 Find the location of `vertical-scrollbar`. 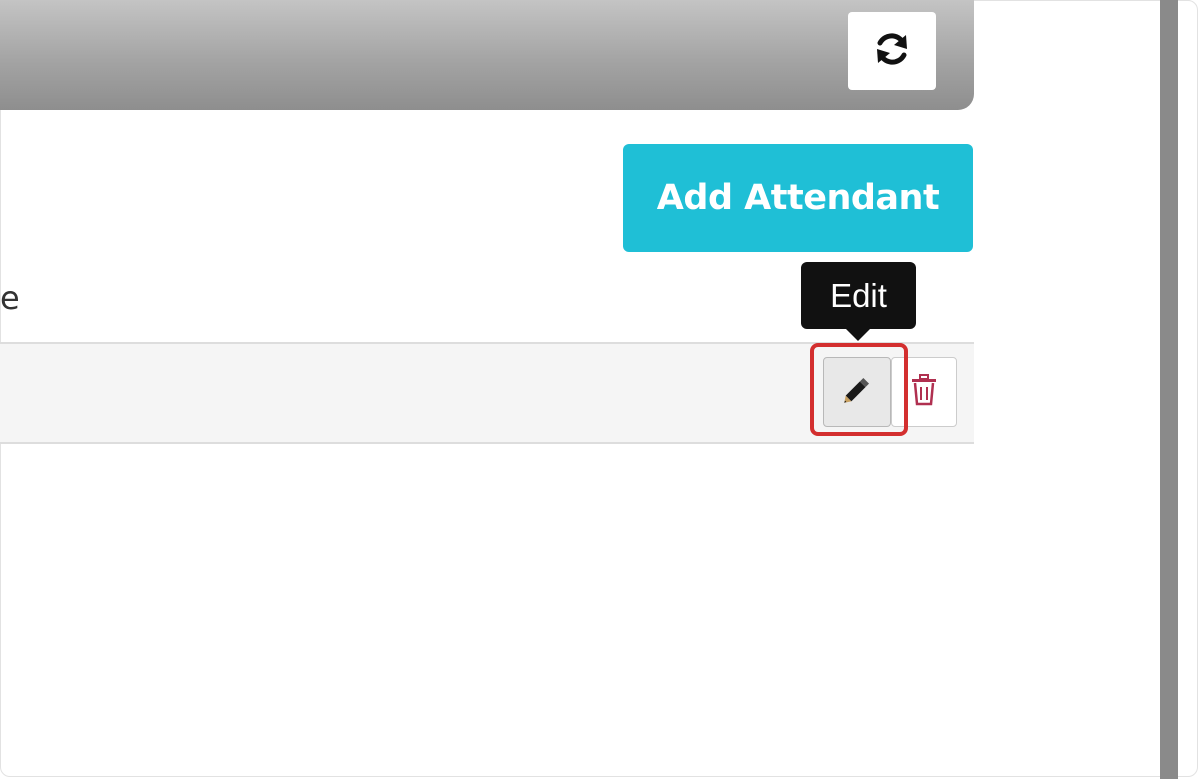

vertical-scrollbar is located at coordinates (1169, 389).